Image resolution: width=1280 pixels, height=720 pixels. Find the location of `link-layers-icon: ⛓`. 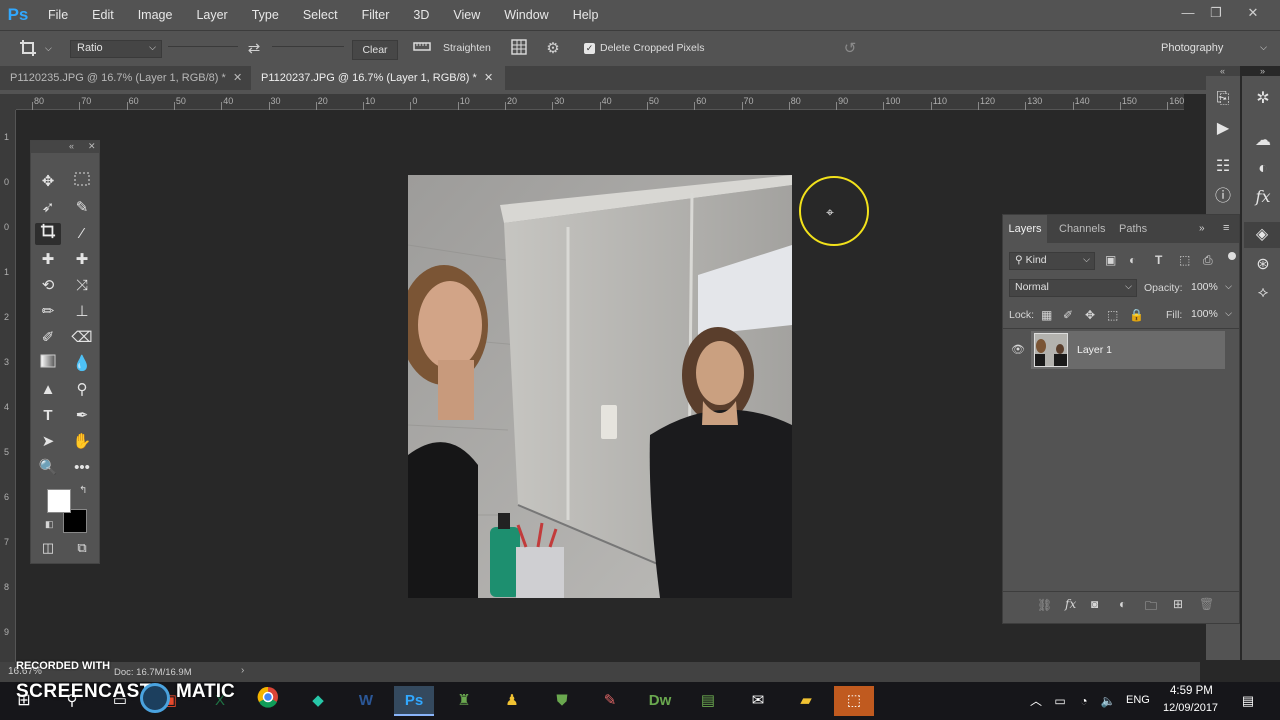

link-layers-icon: ⛓ is located at coordinates (1044, 605).